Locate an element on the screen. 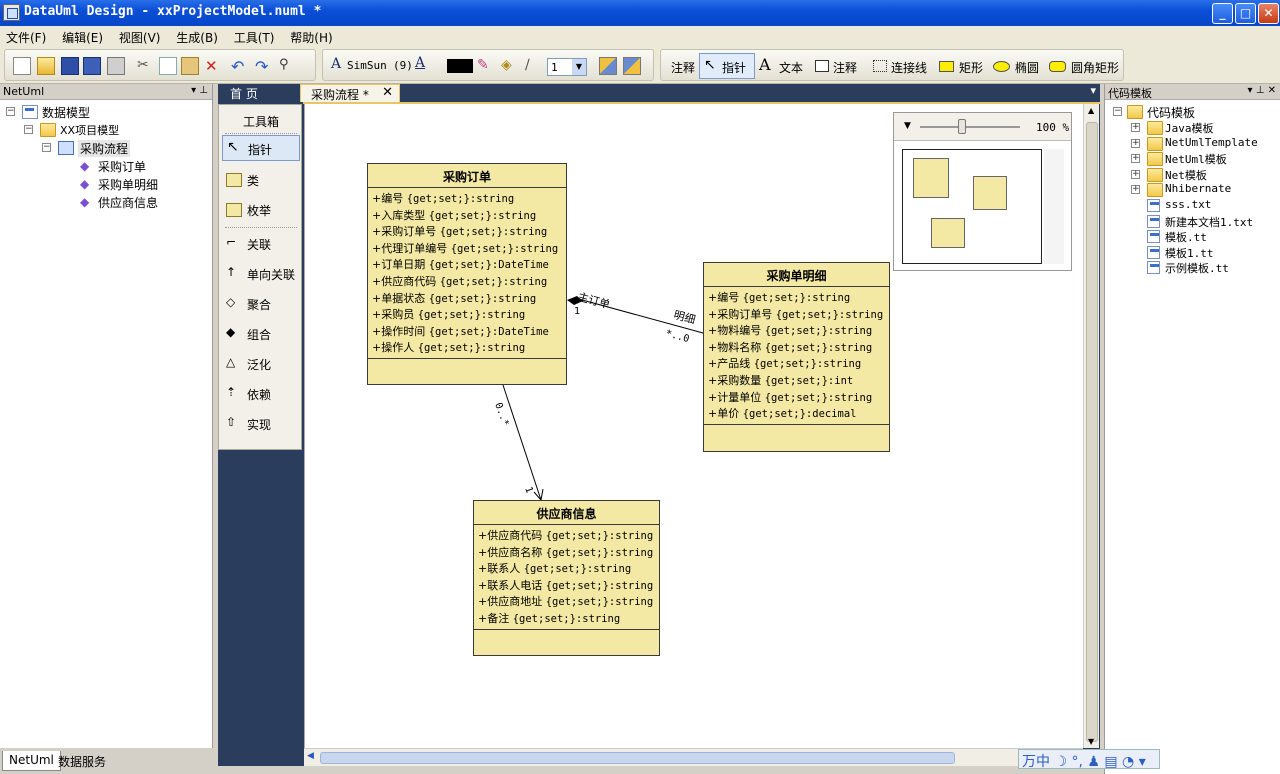 Image resolution: width=1280 pixels, height=774 pixels. class-attribute: +联系人电话 {get;set;}:string is located at coordinates (566, 585).